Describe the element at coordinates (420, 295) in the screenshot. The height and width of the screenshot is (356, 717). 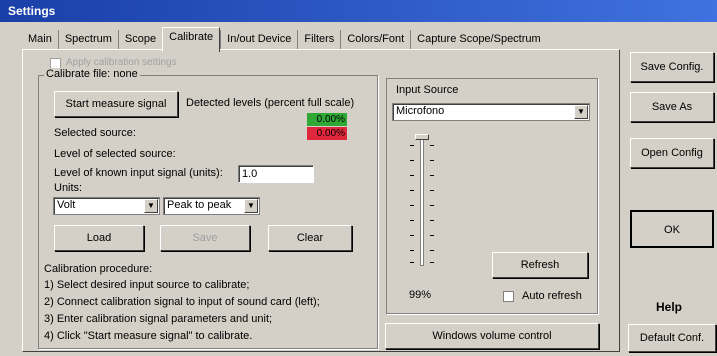
I see `volume-value: 99%` at that location.